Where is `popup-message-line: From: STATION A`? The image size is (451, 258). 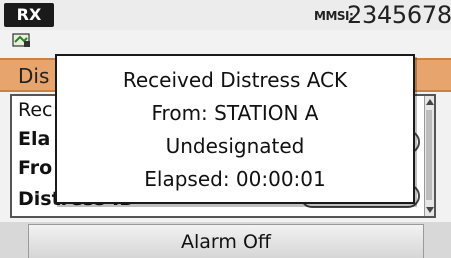
popup-message-line: From: STATION A is located at coordinates (235, 113).